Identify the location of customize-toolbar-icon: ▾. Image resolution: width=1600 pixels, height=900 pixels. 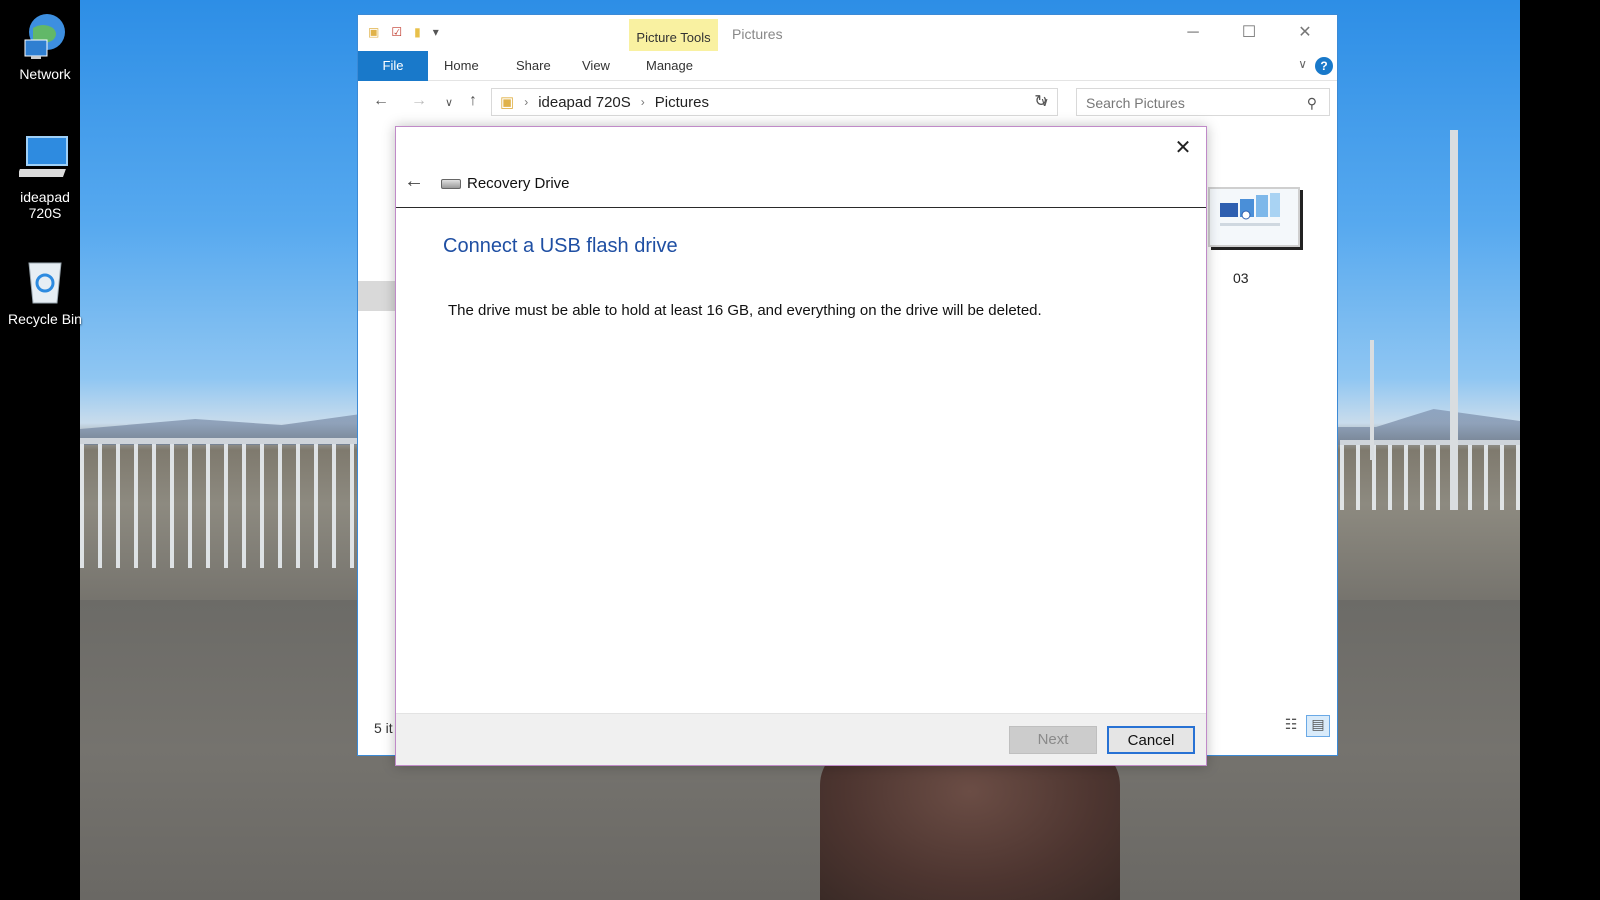
(436, 32).